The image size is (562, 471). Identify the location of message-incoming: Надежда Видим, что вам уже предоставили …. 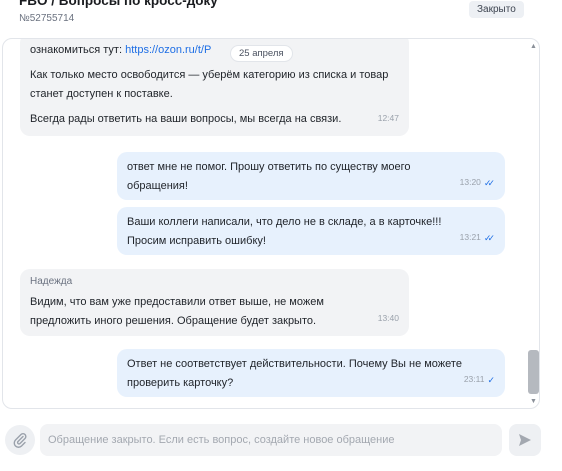
(214, 302).